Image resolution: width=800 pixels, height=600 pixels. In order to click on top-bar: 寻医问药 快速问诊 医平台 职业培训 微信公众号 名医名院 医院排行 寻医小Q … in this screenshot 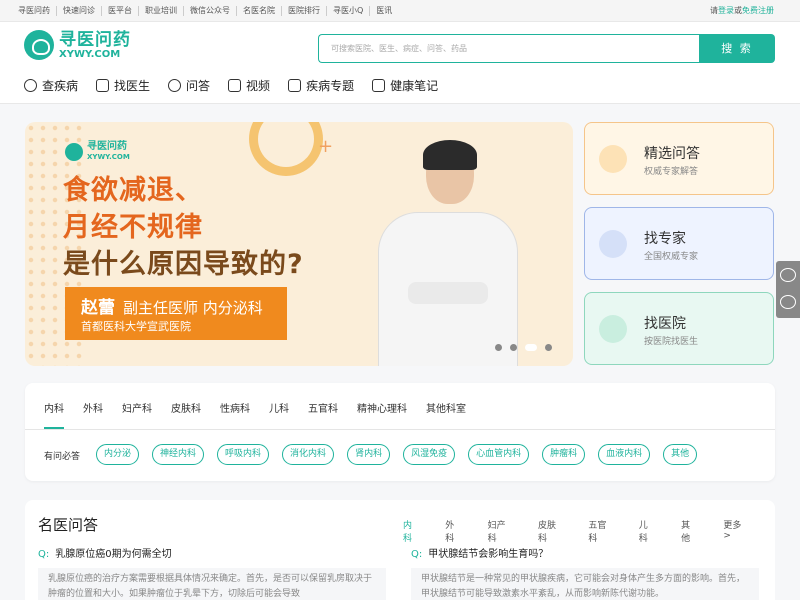, I will do `click(400, 11)`.